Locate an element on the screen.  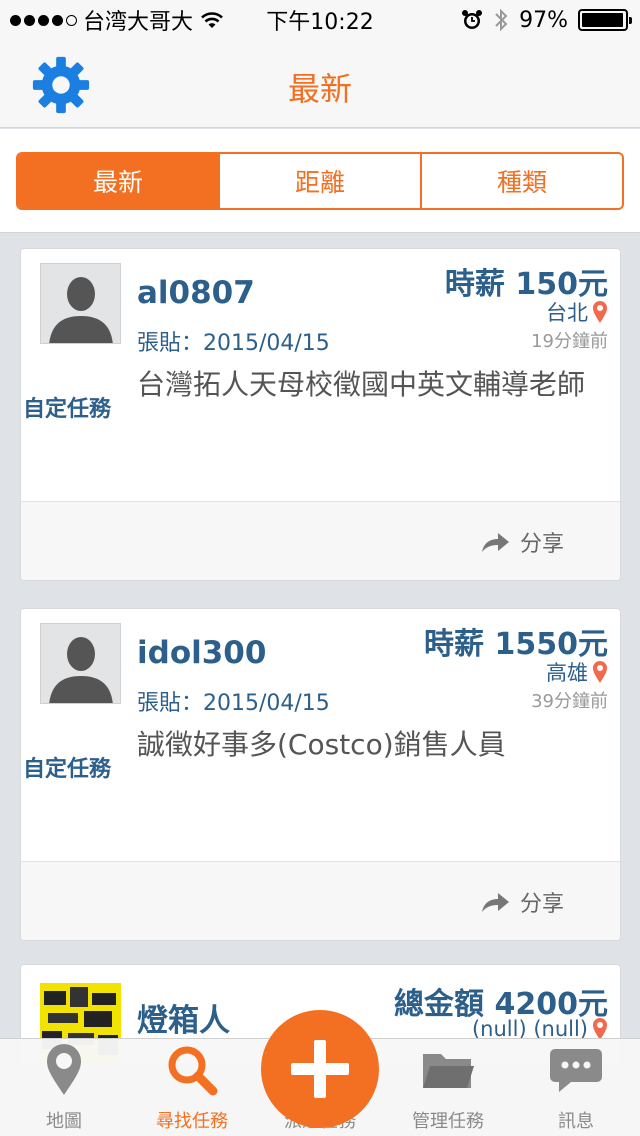
tab-map: 地圖 is located at coordinates (64, 1087).